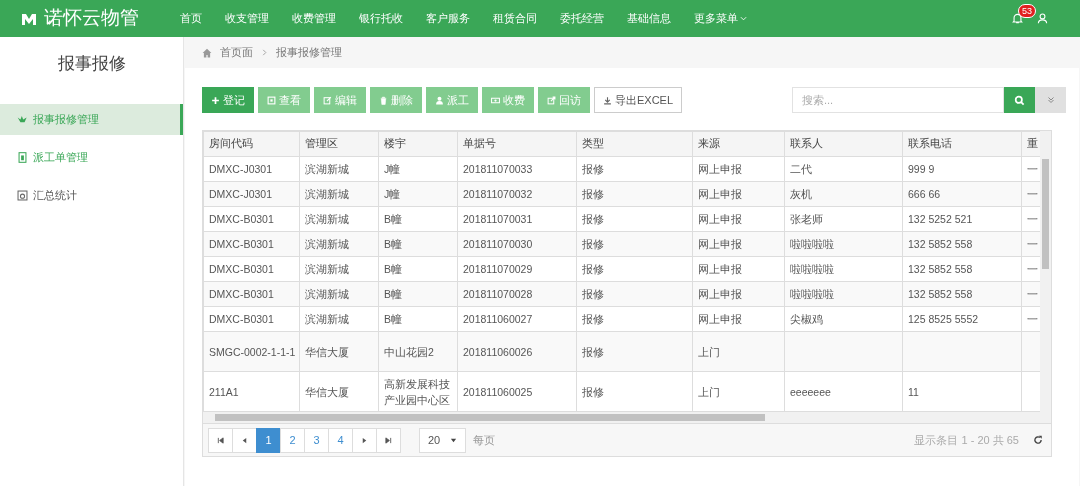  Describe the element at coordinates (220, 440) in the screenshot. I see `first-page-button` at that location.